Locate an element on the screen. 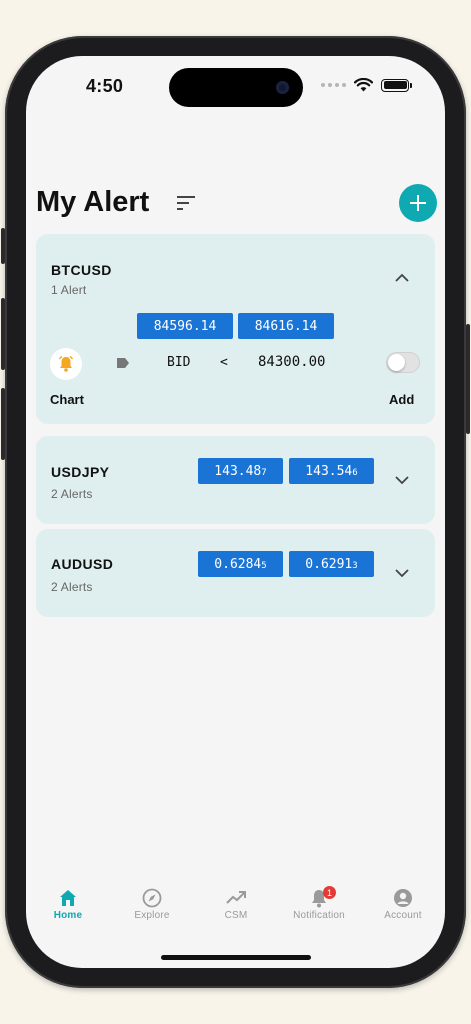 This screenshot has height=1024, width=471. account-icon is located at coordinates (403, 898).